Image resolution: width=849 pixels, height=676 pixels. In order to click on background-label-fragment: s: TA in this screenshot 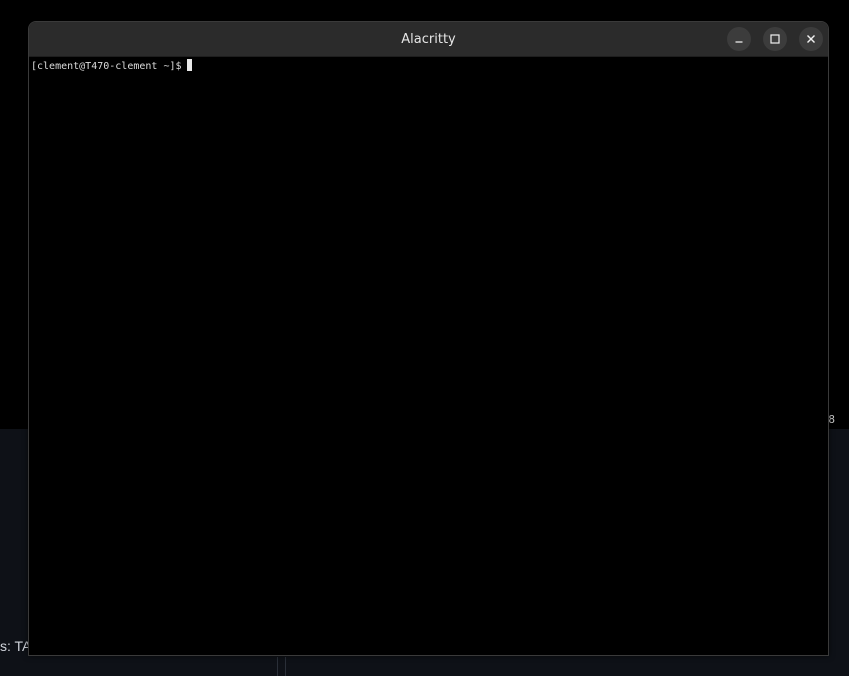, I will do `click(16, 646)`.